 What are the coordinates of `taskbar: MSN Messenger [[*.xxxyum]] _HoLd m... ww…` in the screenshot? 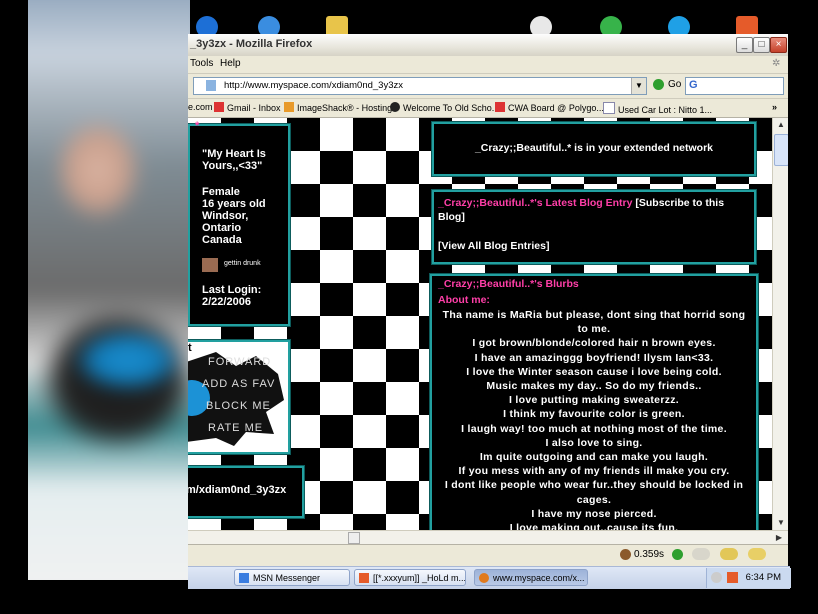 It's located at (489, 577).